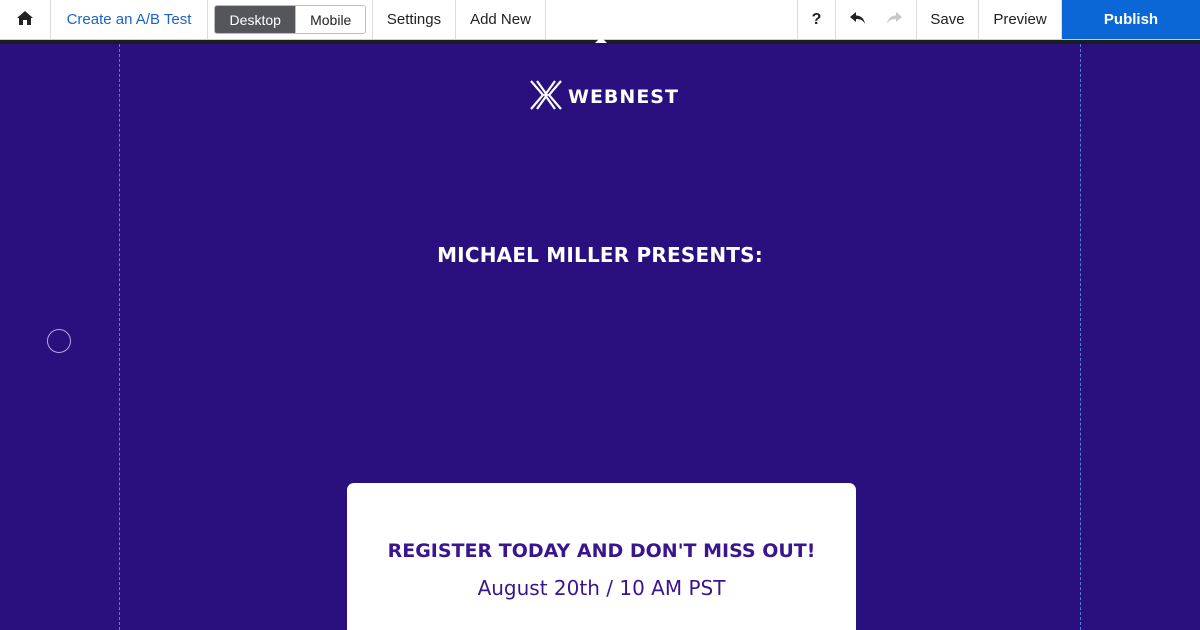 Image resolution: width=1200 pixels, height=630 pixels. What do you see at coordinates (623, 97) in the screenshot?
I see `logo-text: WEBNEST` at bounding box center [623, 97].